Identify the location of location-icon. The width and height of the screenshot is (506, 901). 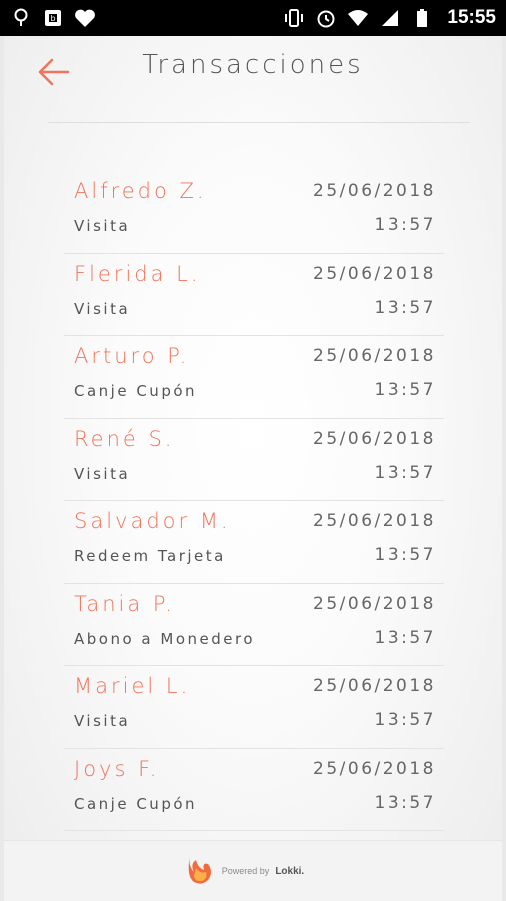
(21, 18).